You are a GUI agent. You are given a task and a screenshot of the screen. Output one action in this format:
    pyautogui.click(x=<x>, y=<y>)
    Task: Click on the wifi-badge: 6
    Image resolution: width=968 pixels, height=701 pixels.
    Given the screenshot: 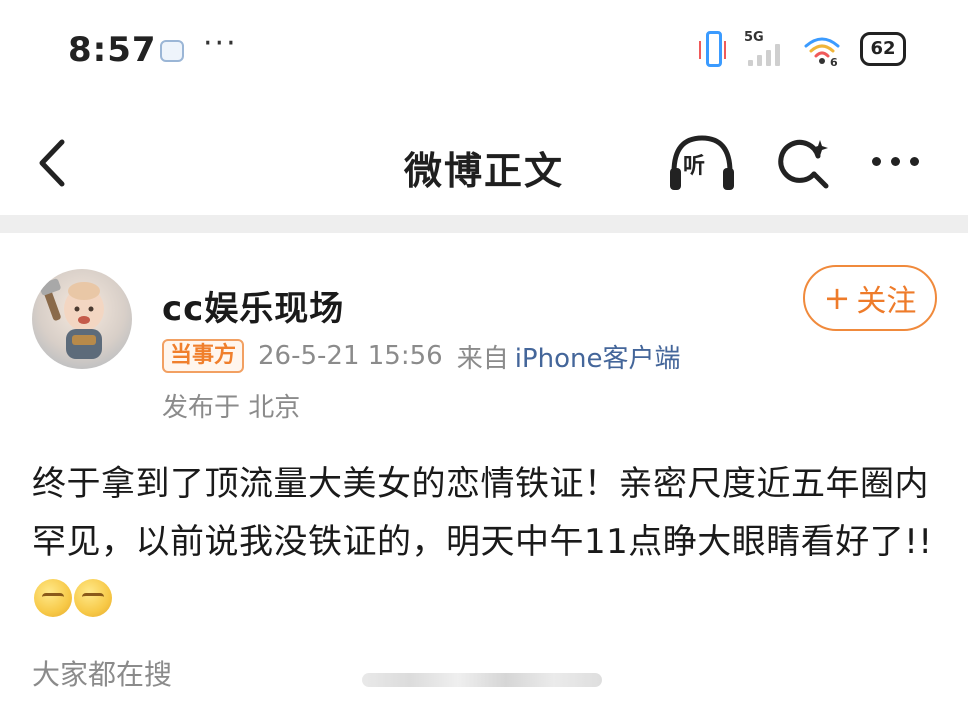 What is the action you would take?
    pyautogui.click(x=834, y=62)
    